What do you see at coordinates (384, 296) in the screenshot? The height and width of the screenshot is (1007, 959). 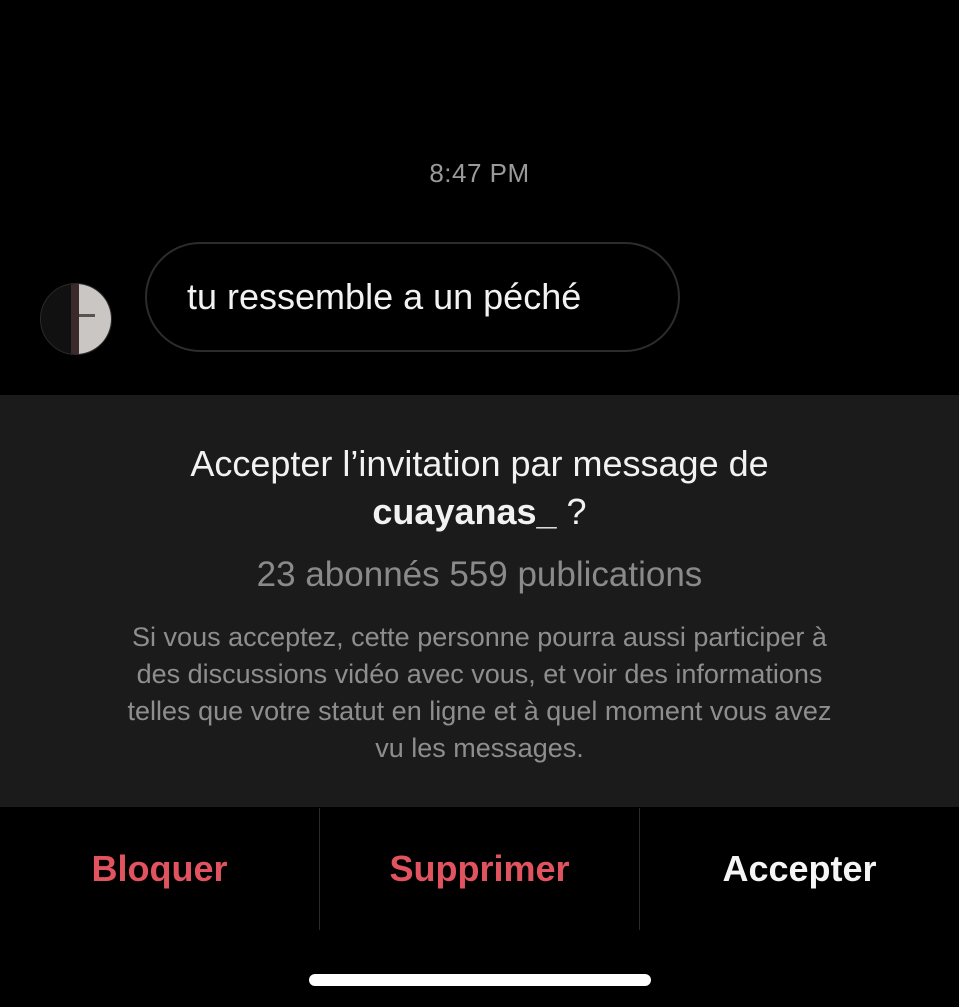 I see `message-text: tu ressemble a un péché` at bounding box center [384, 296].